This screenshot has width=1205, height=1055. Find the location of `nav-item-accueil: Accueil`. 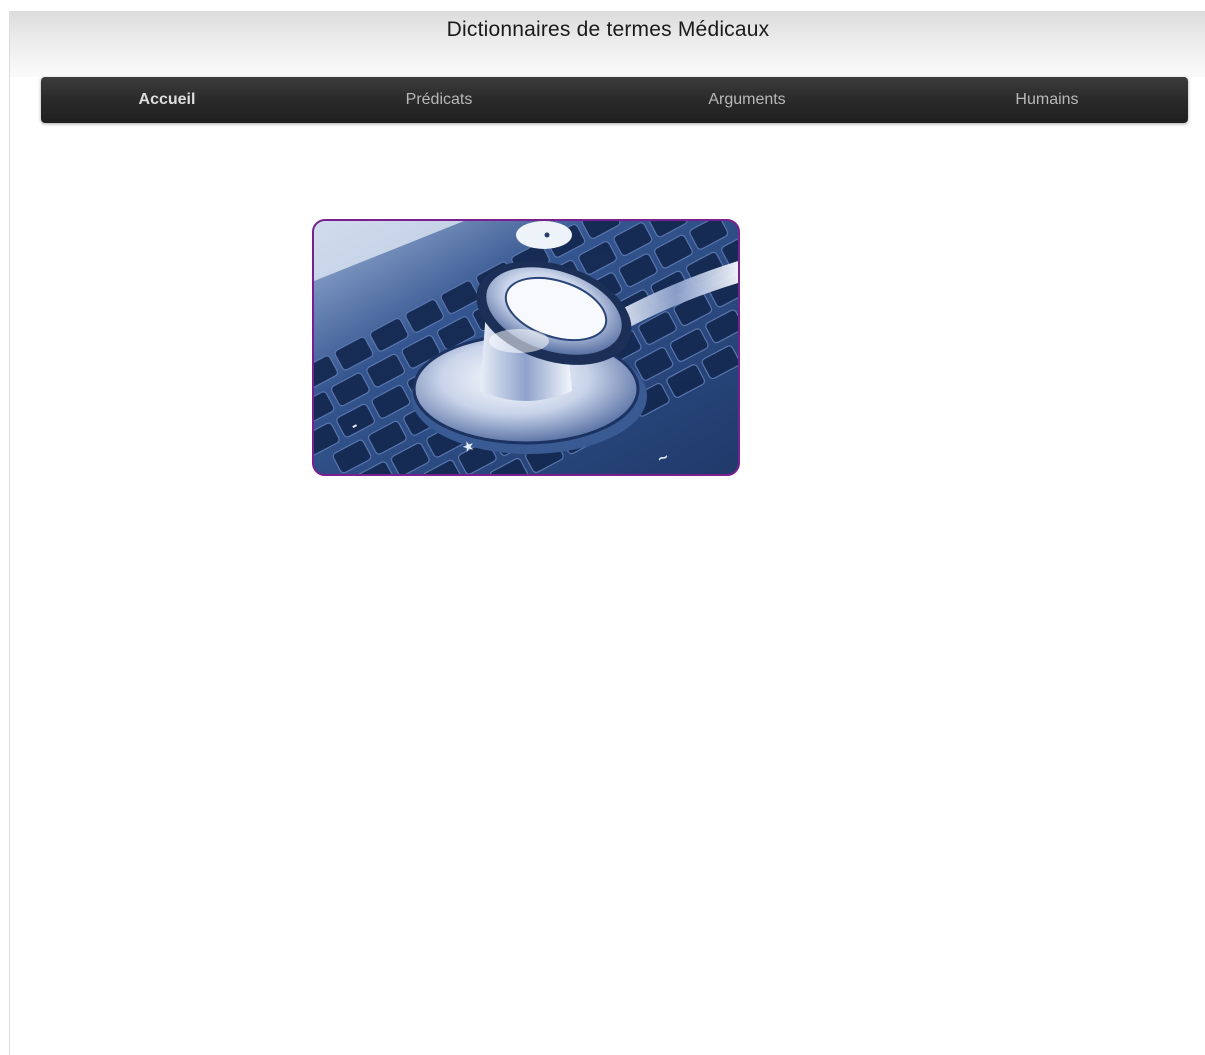

nav-item-accueil: Accueil is located at coordinates (167, 100).